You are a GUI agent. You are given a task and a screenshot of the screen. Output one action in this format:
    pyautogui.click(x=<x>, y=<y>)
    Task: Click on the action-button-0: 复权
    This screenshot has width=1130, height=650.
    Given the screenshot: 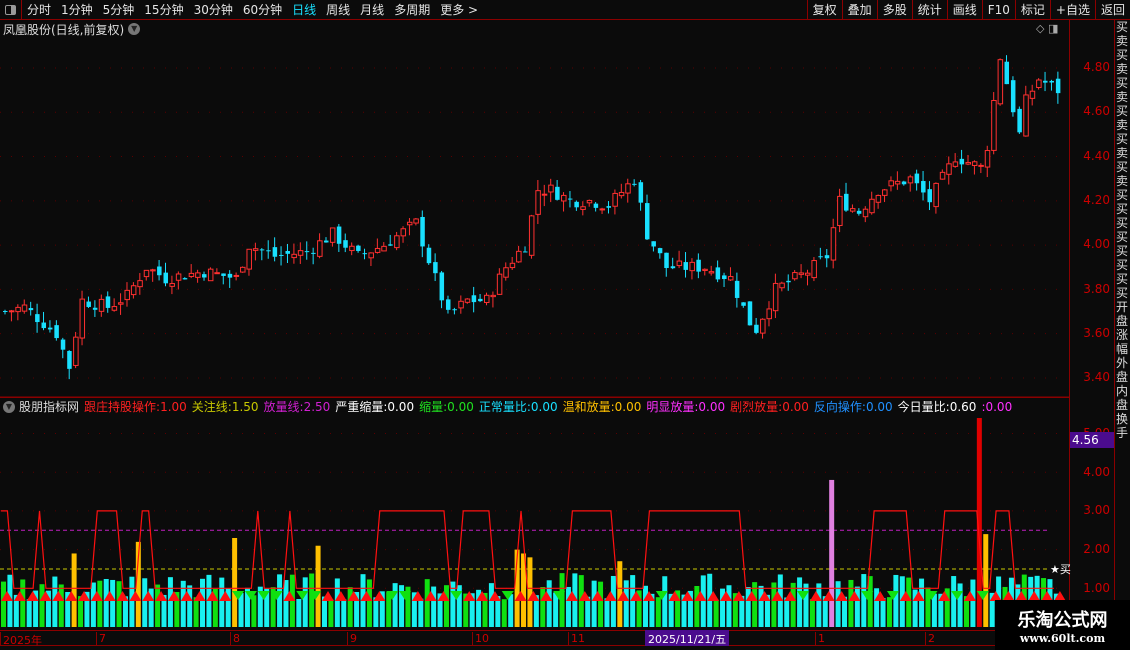 What is the action you would take?
    pyautogui.click(x=824, y=10)
    